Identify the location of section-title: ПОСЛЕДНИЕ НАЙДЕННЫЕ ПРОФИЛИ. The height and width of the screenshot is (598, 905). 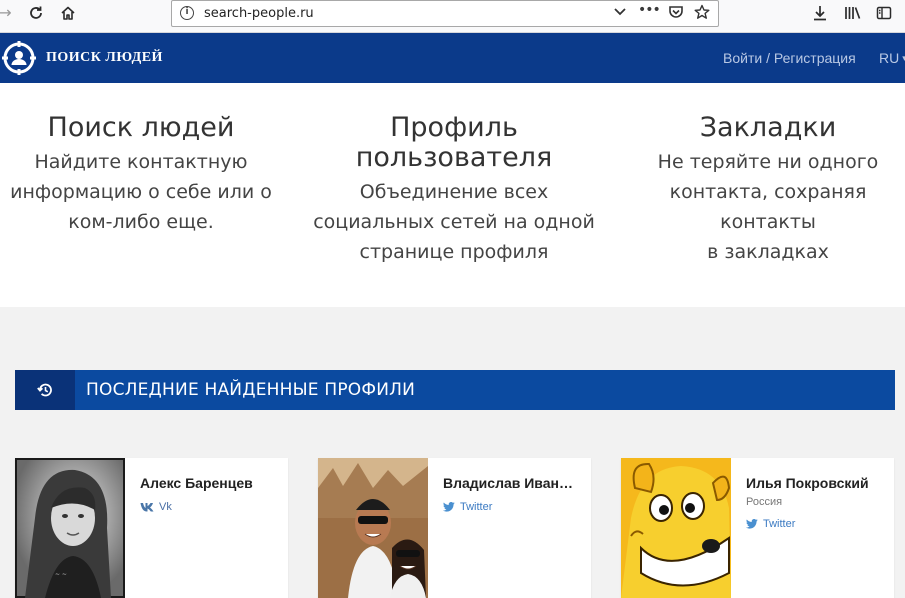
(251, 390).